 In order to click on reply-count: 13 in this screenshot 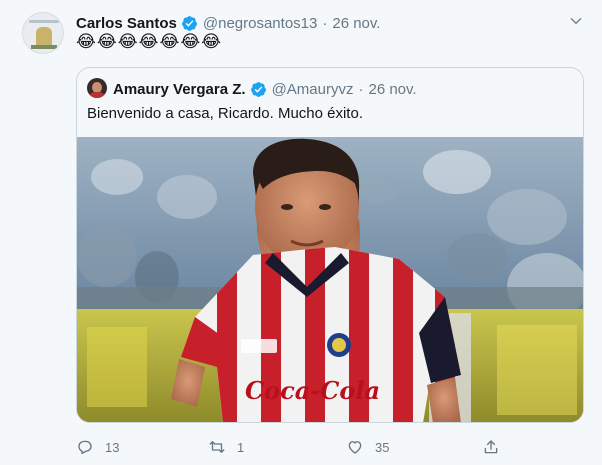, I will do `click(112, 447)`.